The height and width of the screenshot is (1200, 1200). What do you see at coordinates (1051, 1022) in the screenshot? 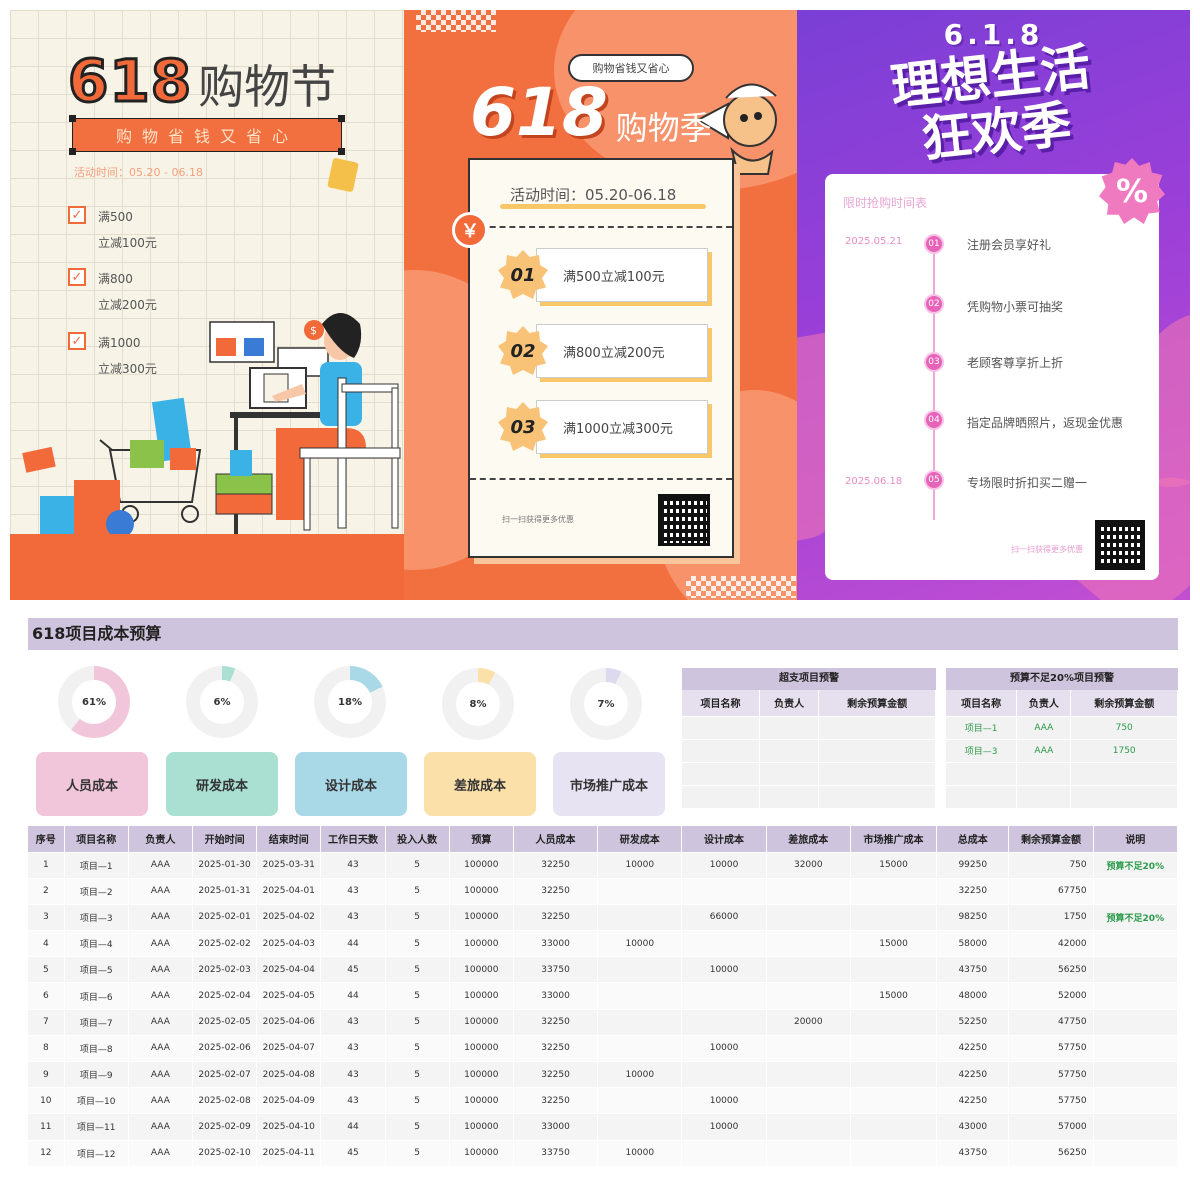
I see `cell: 47750` at bounding box center [1051, 1022].